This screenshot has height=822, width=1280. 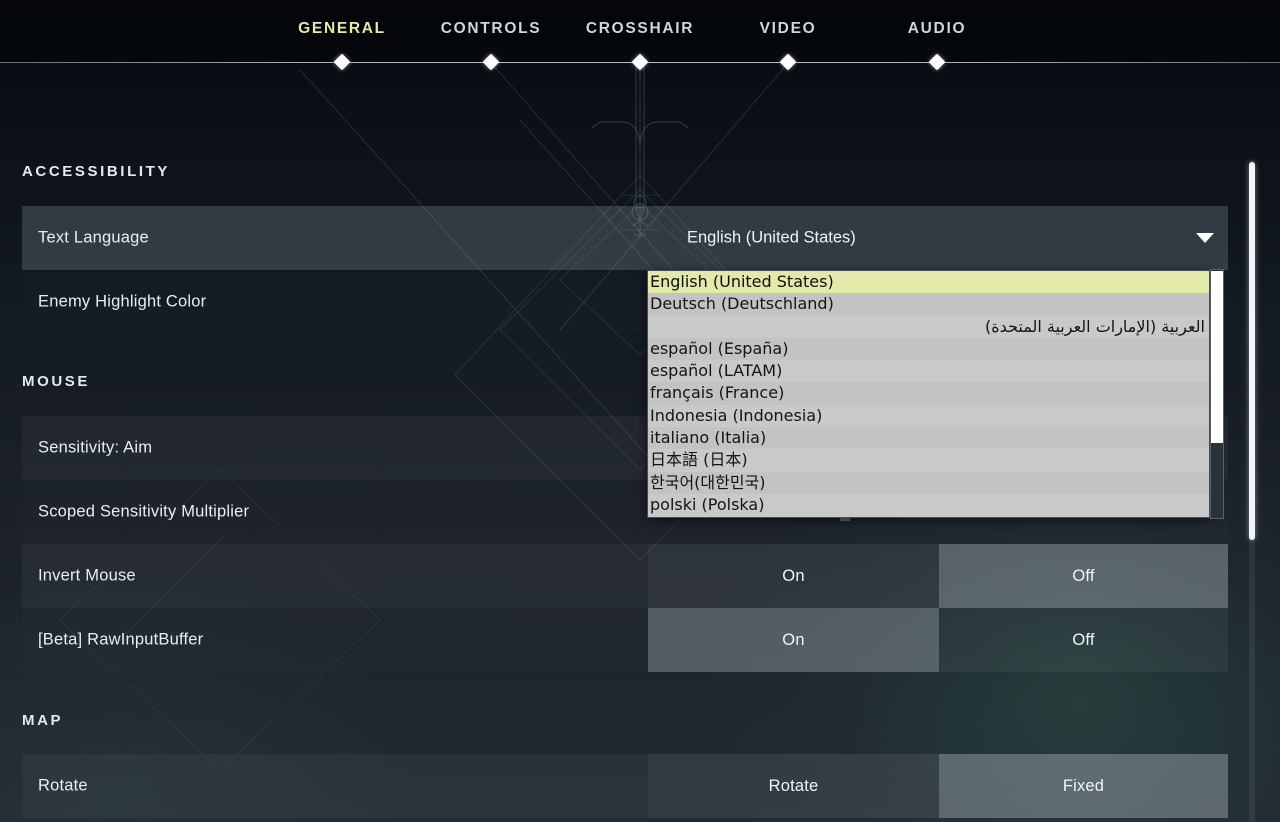 I want to click on dropdown-item: español (LATAM), so click(x=928, y=371).